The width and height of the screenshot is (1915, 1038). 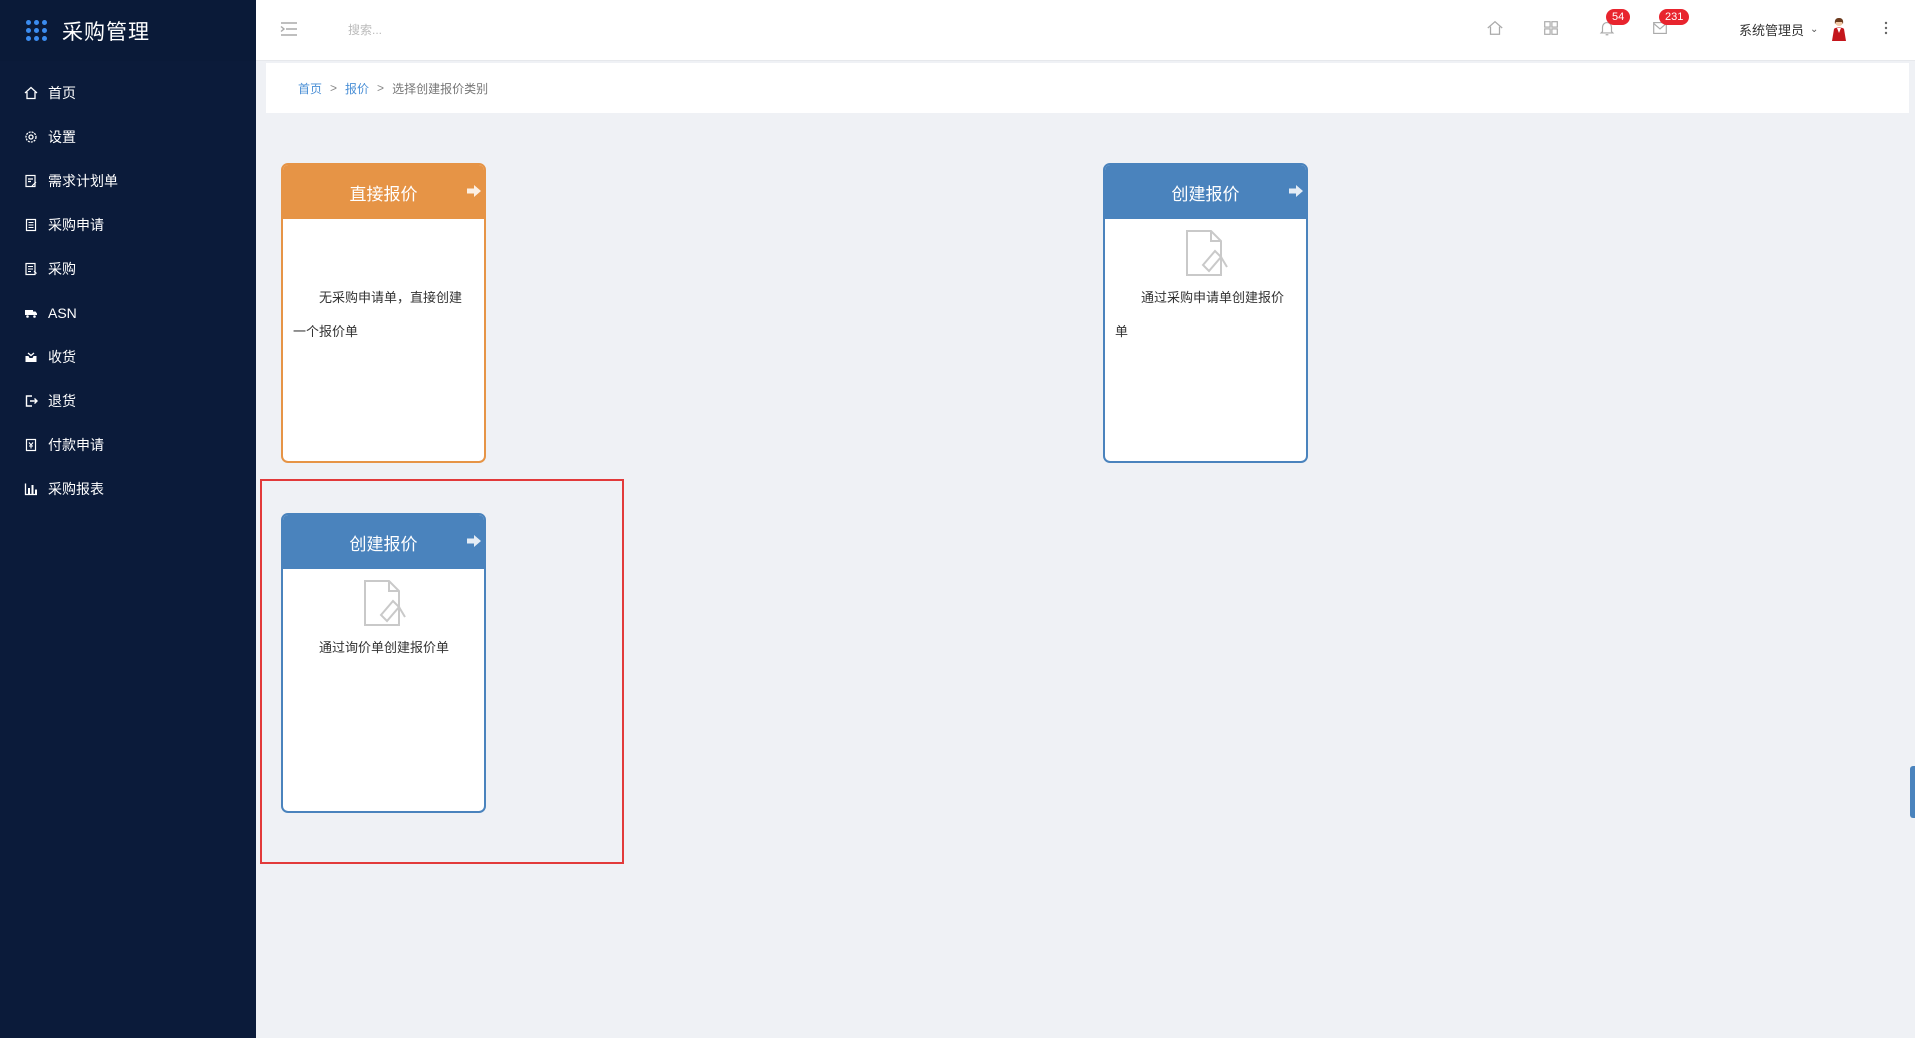 I want to click on card-header: 直接报价, so click(x=383, y=192).